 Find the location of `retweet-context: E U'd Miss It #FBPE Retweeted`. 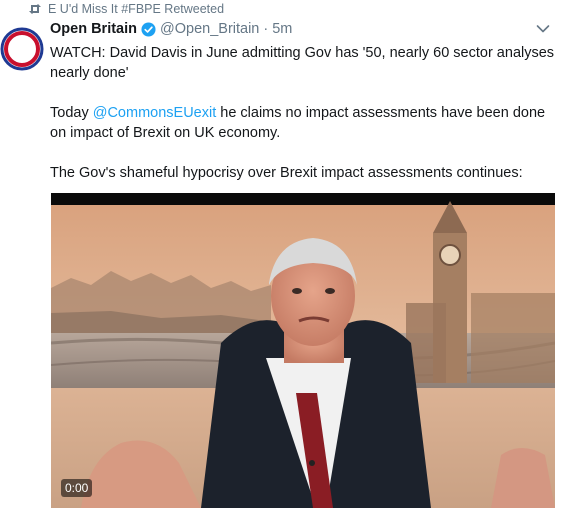

retweet-context: E U'd Miss It #FBPE Retweeted is located at coordinates (126, 9).